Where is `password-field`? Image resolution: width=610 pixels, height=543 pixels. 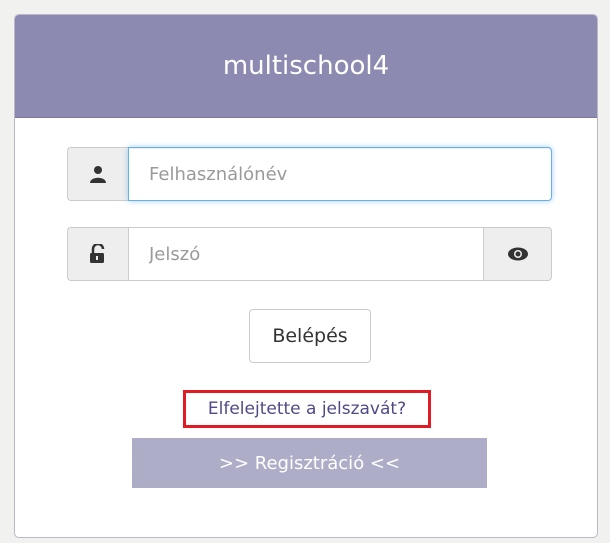
password-field is located at coordinates (309, 254).